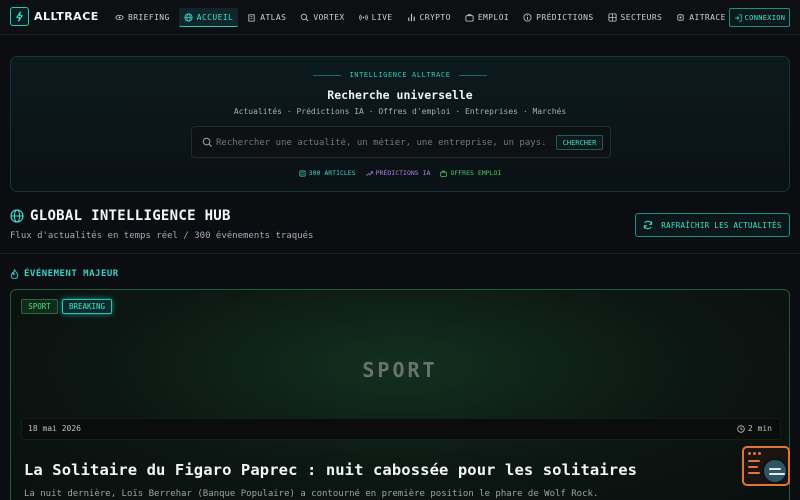 The image size is (800, 500). What do you see at coordinates (329, 17) in the screenshot?
I see `nav-item-label: VORTEX` at bounding box center [329, 17].